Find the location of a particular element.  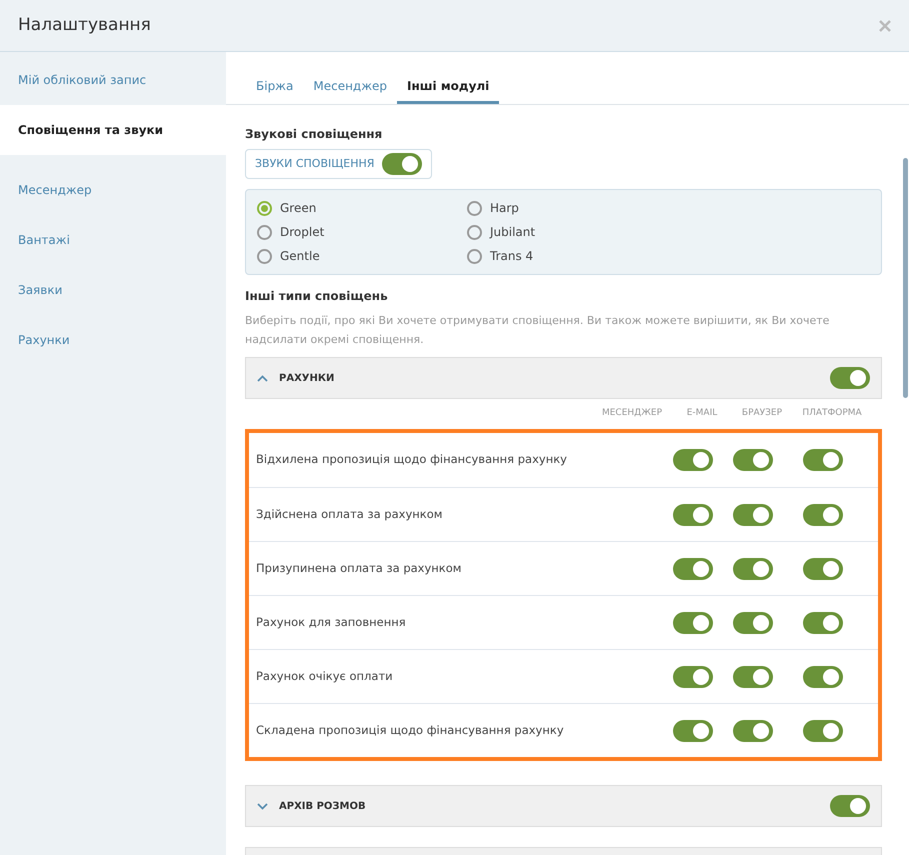

radio-label: Green is located at coordinates (298, 208).